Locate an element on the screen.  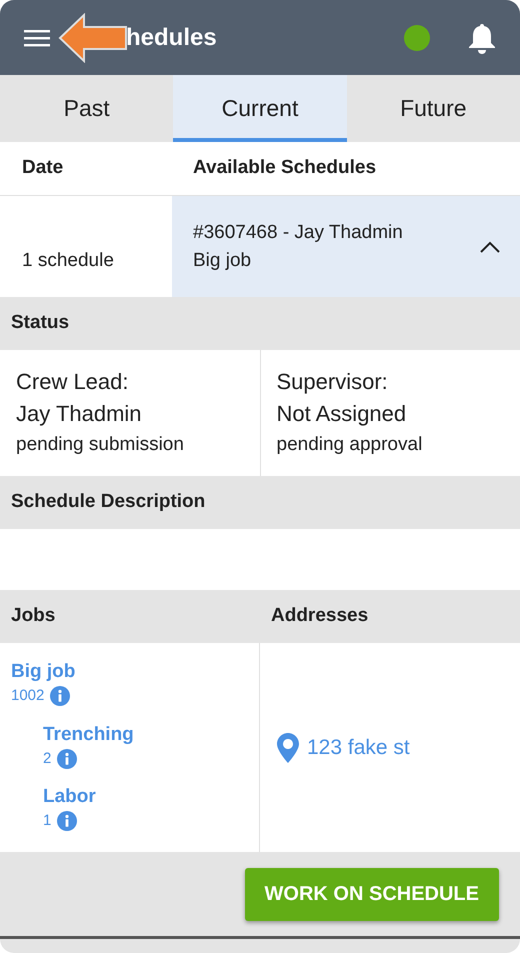
job-number: 2 is located at coordinates (47, 758).